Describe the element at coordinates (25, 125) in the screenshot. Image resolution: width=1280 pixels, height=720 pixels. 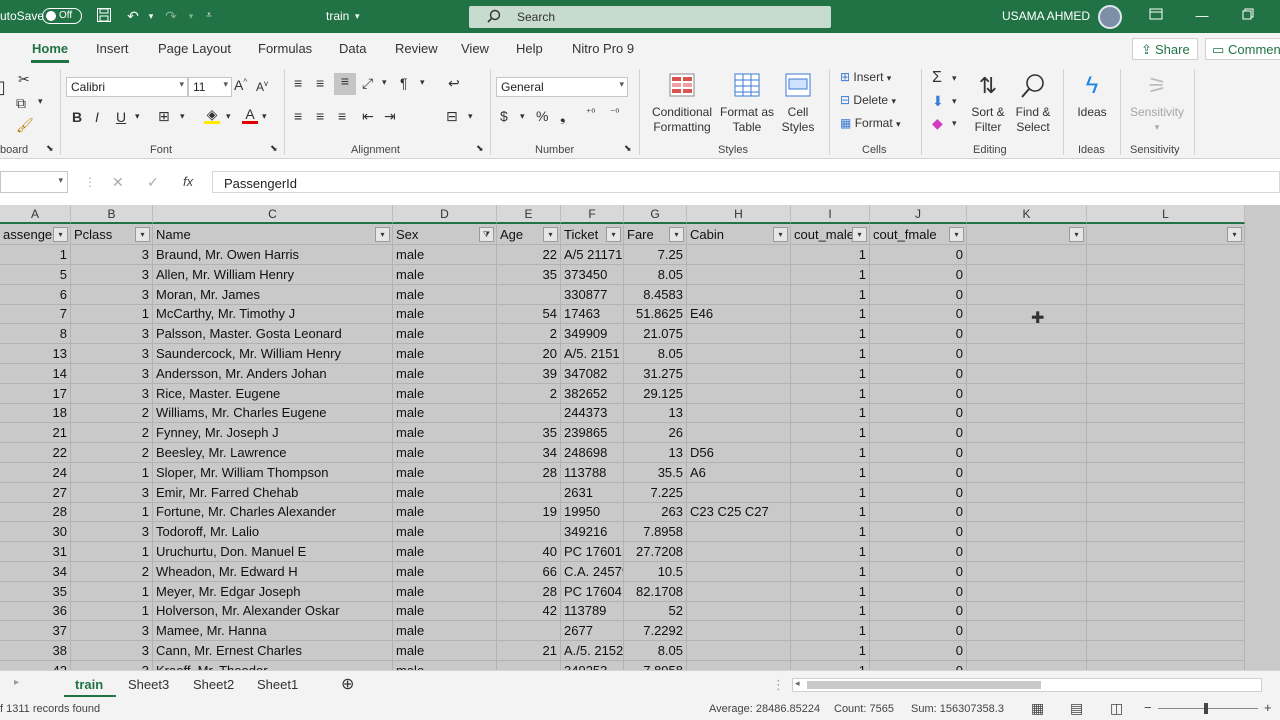
I see `format-painter-icon: 🖌` at that location.